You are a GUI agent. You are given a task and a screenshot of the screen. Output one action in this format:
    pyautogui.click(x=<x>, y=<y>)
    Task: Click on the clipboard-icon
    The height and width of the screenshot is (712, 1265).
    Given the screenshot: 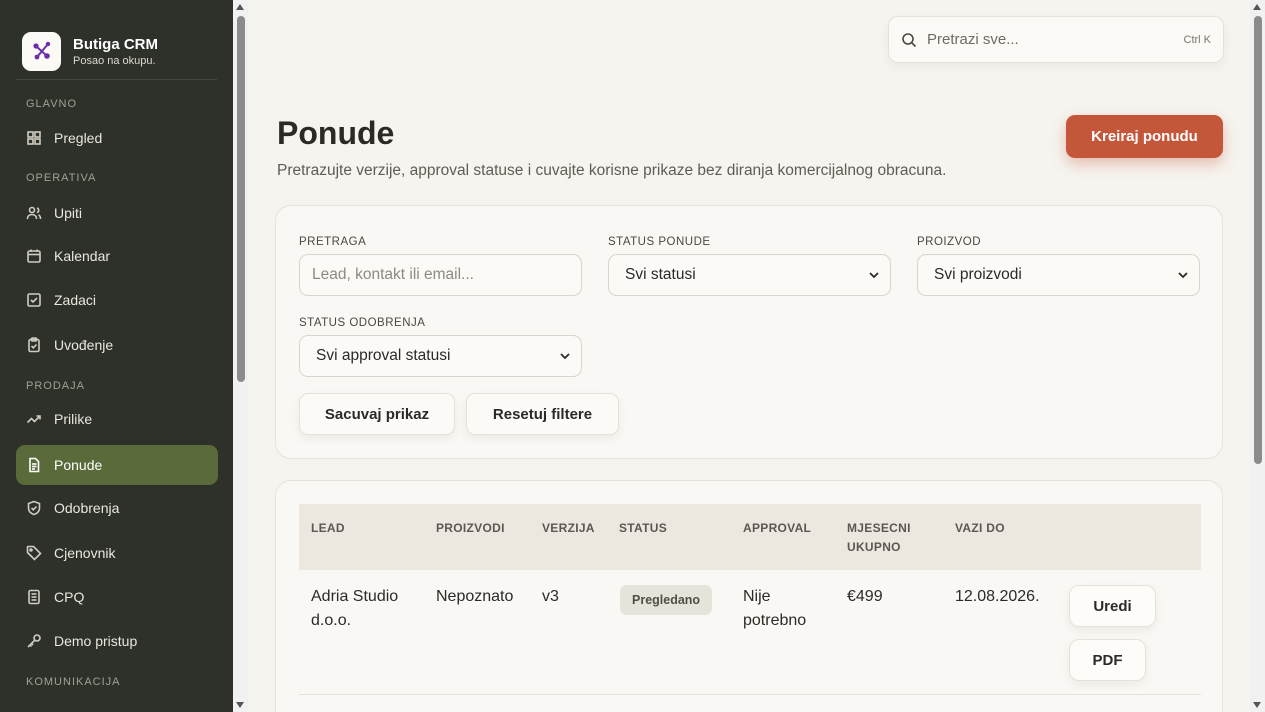 What is the action you would take?
    pyautogui.click(x=34, y=345)
    